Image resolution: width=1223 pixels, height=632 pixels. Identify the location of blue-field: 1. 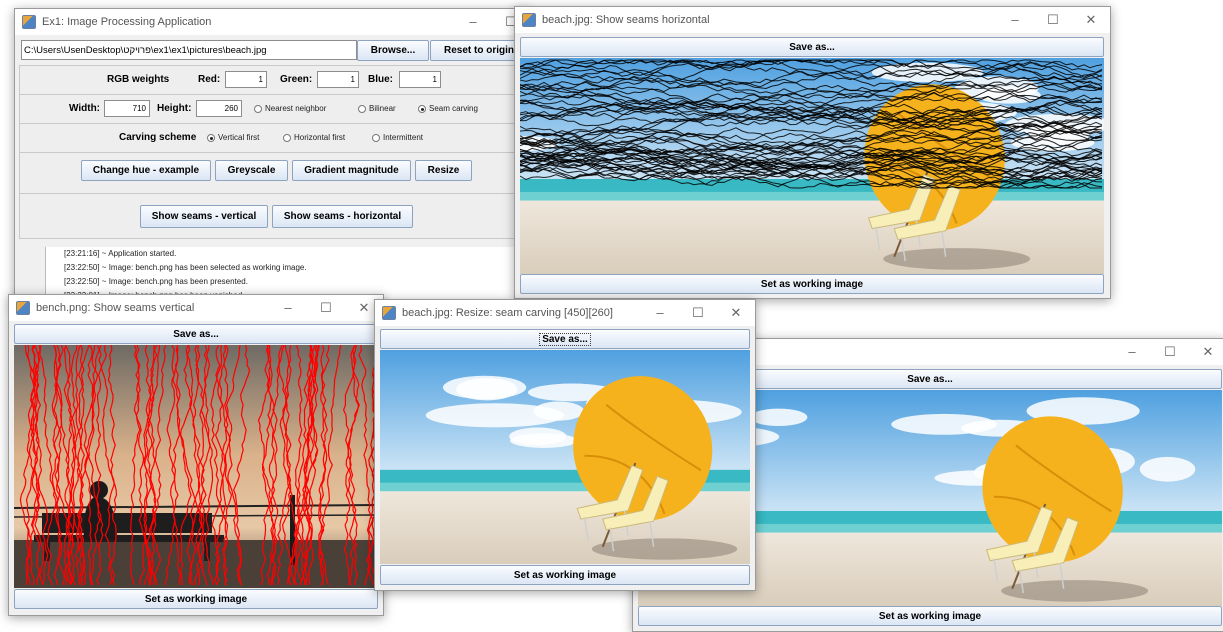
(420, 79).